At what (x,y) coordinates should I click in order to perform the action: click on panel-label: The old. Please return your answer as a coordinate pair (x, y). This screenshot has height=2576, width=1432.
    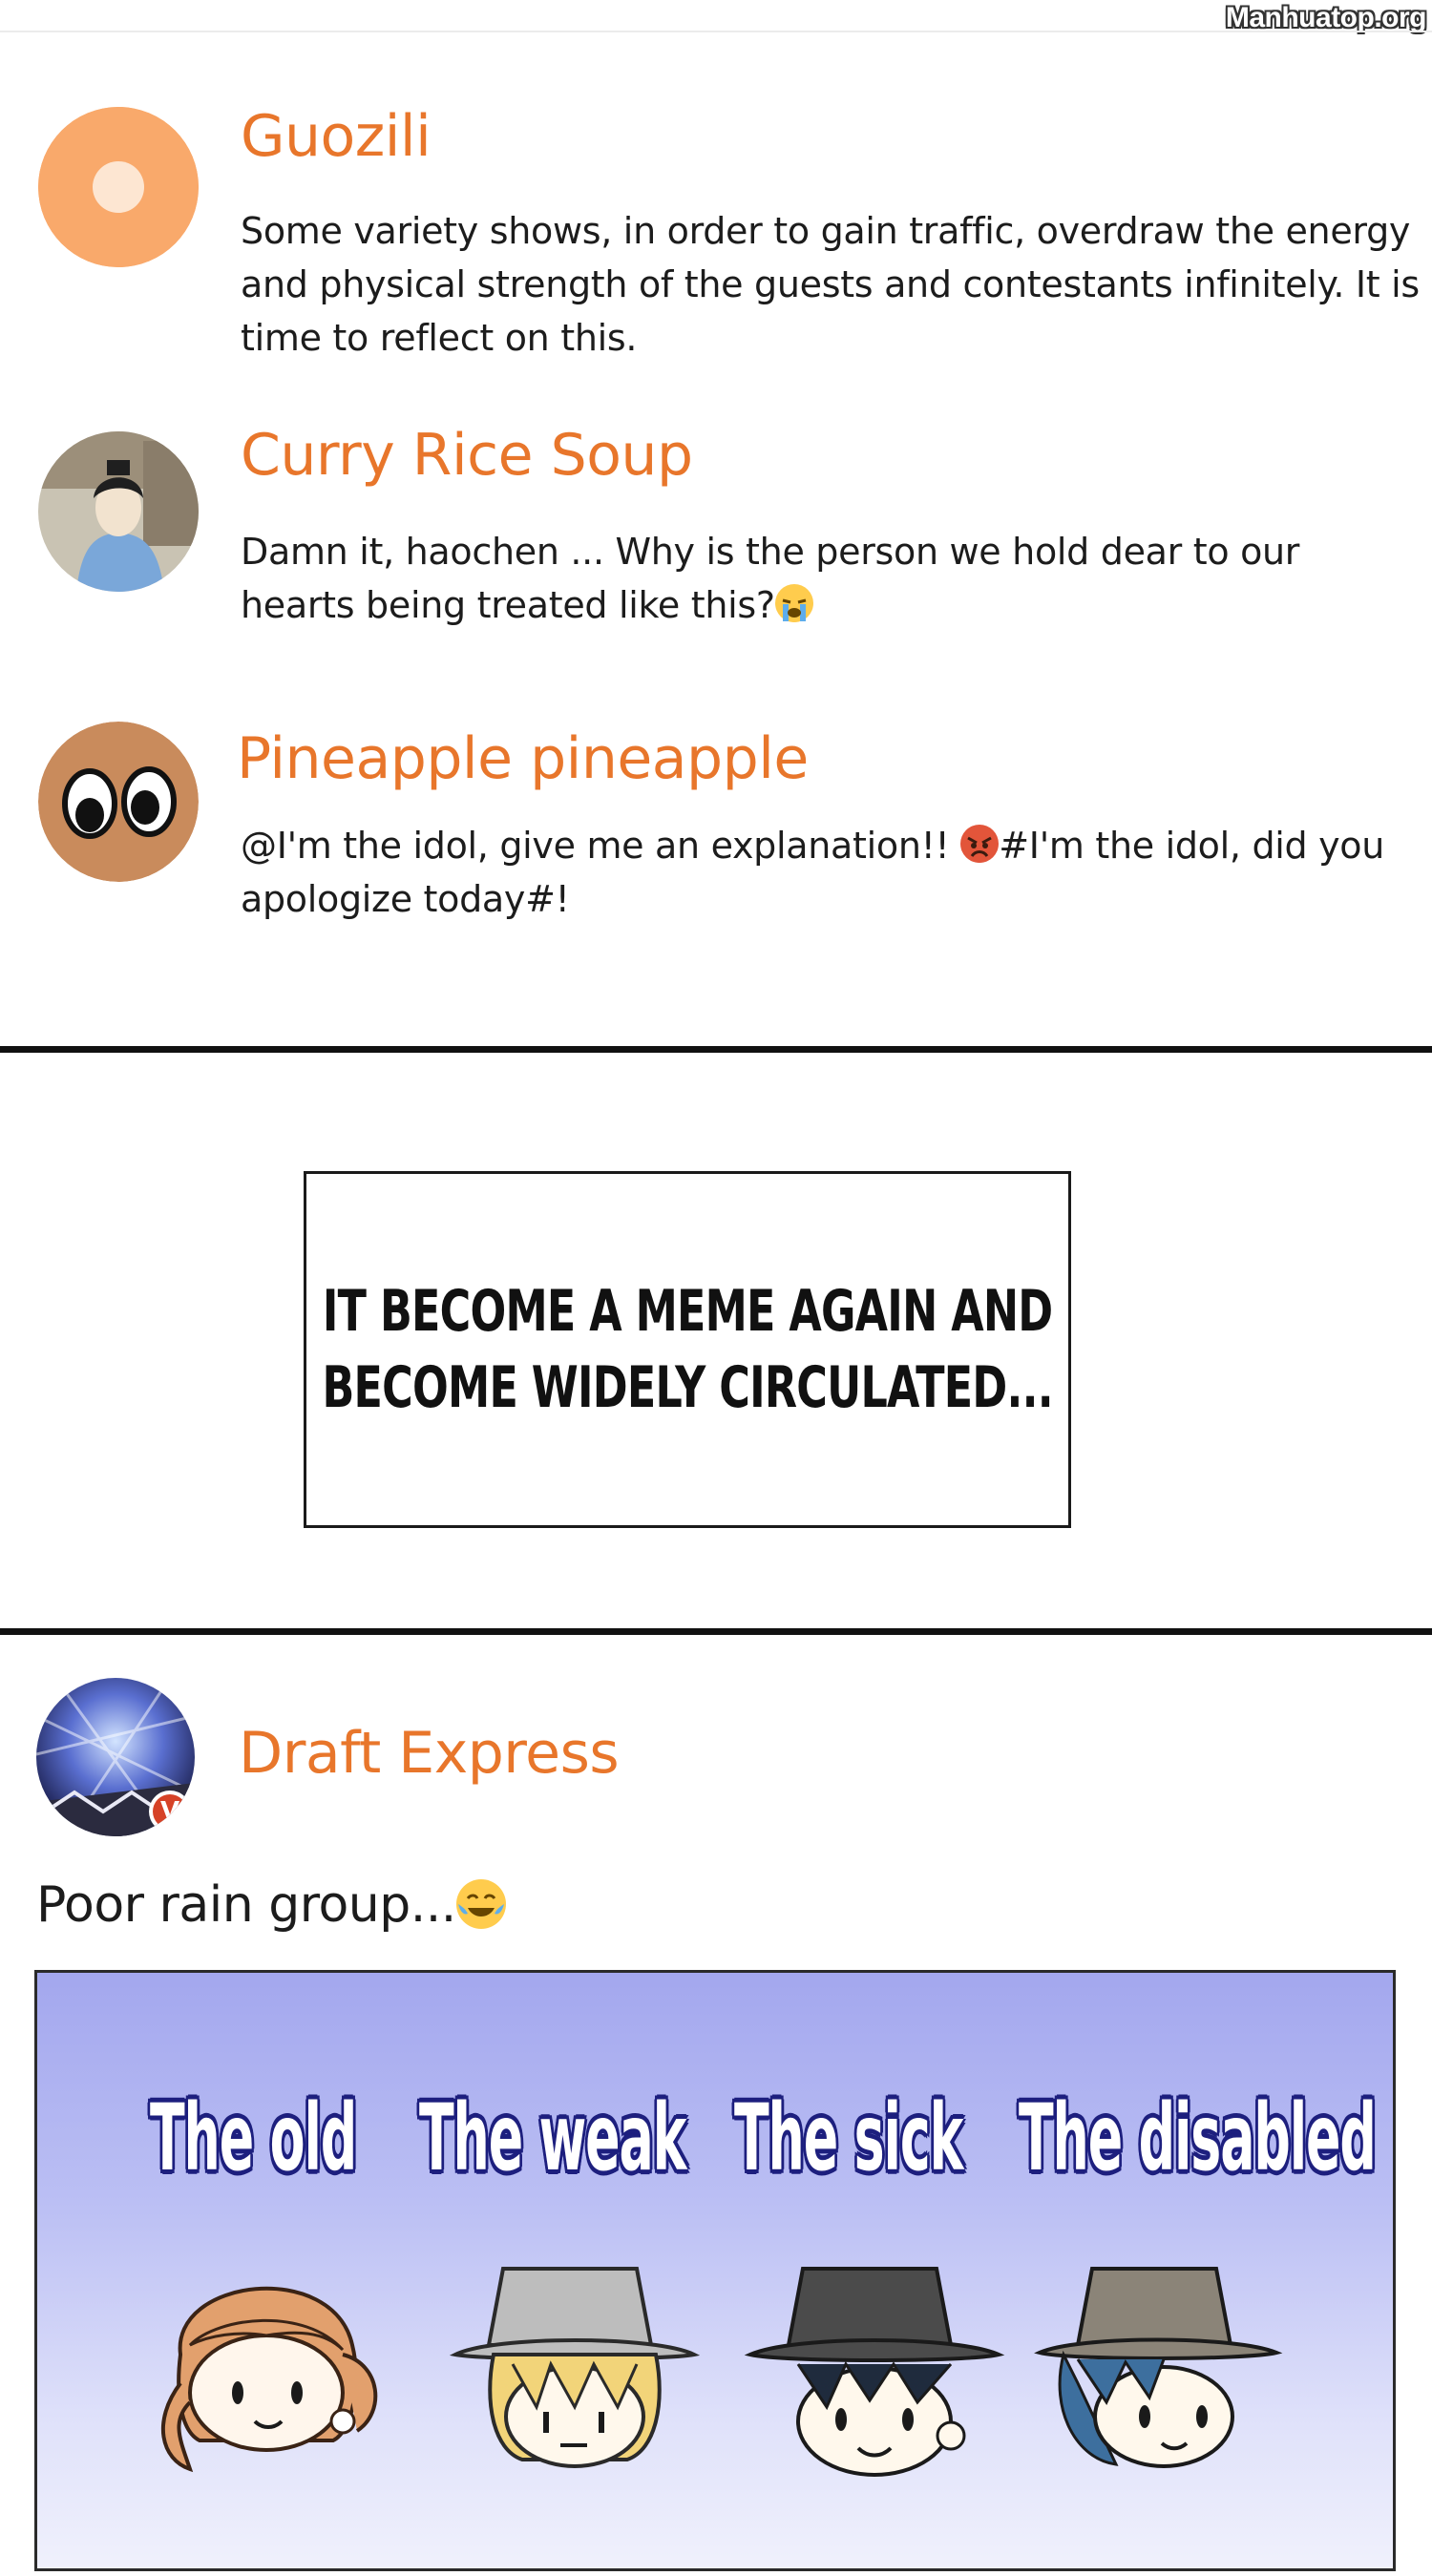
    Looking at the image, I should click on (254, 2137).